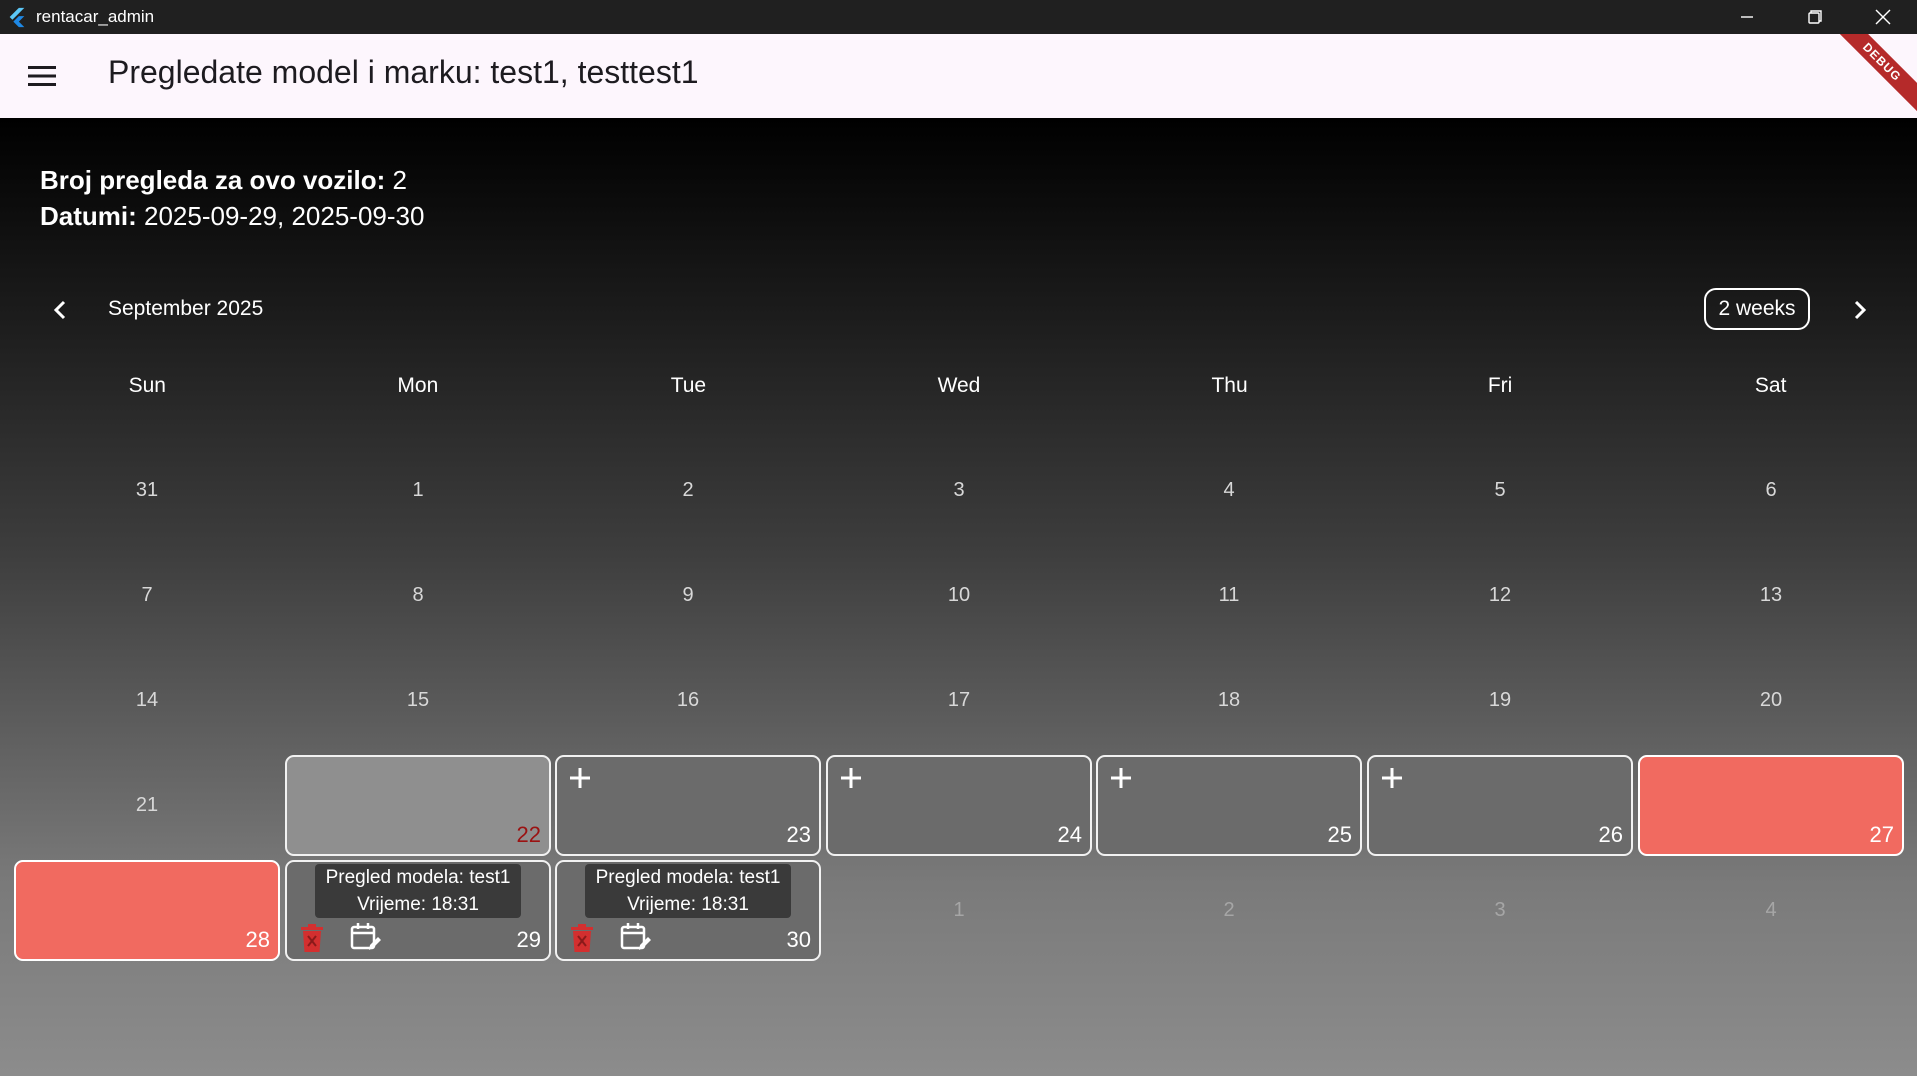 This screenshot has height=1076, width=1917. I want to click on day-number: 4, so click(1771, 910).